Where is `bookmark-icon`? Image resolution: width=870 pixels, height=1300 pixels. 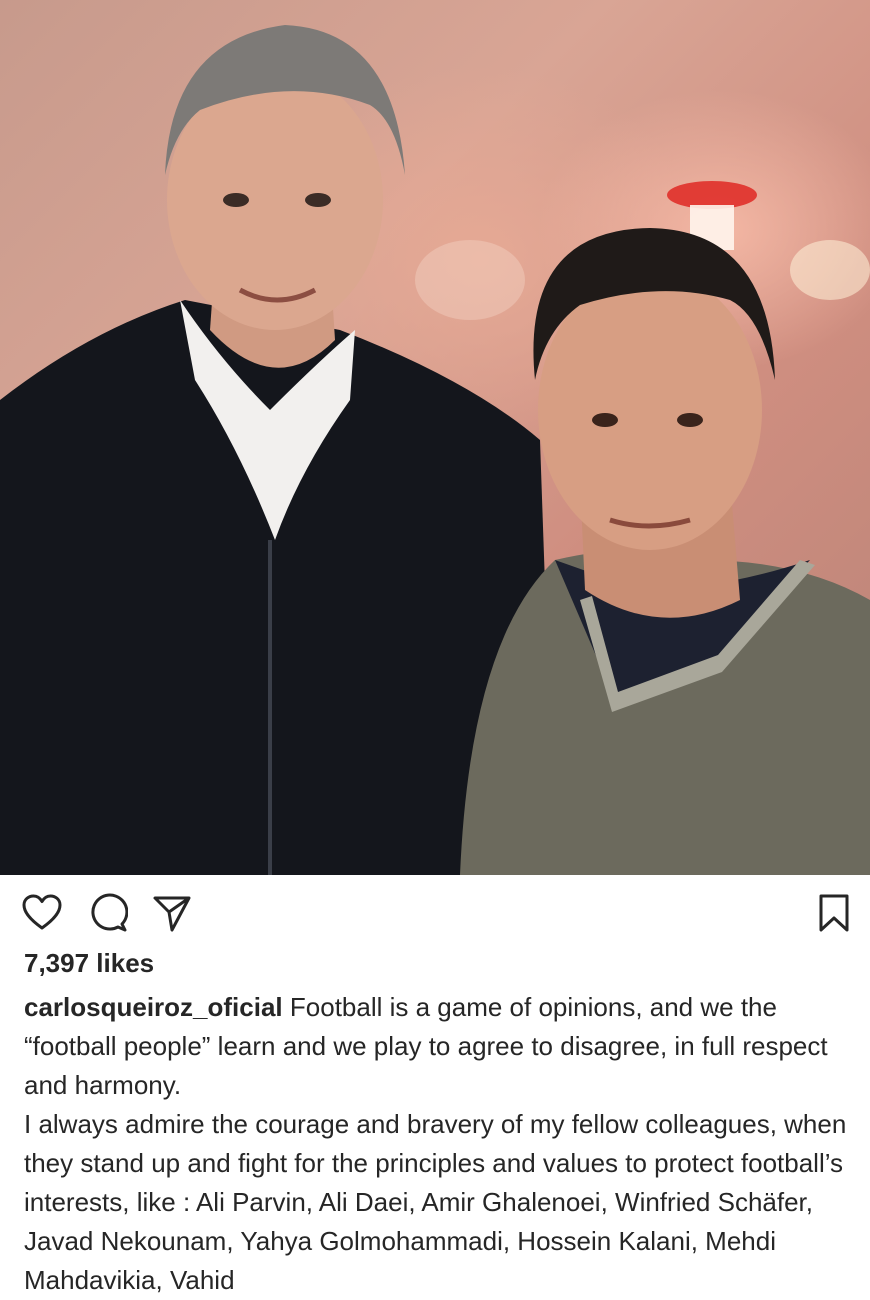 bookmark-icon is located at coordinates (834, 913).